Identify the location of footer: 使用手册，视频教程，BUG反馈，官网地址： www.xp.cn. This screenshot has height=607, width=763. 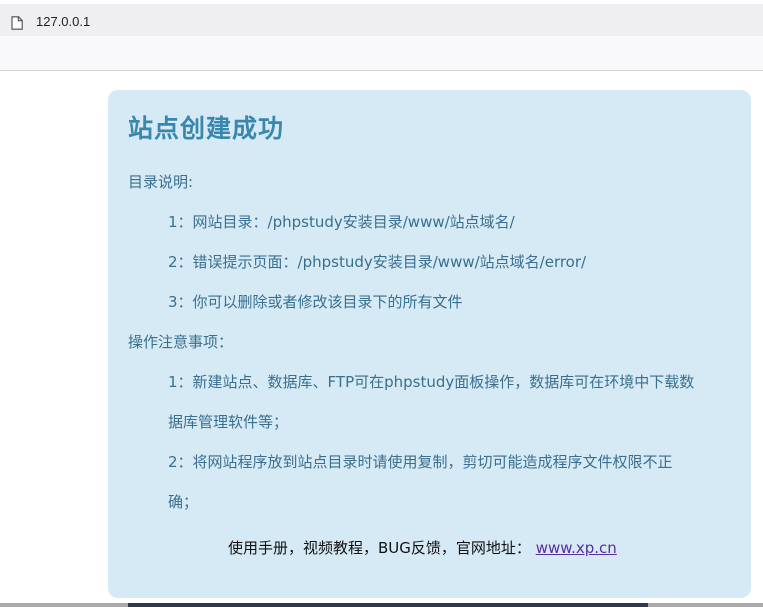
(422, 548).